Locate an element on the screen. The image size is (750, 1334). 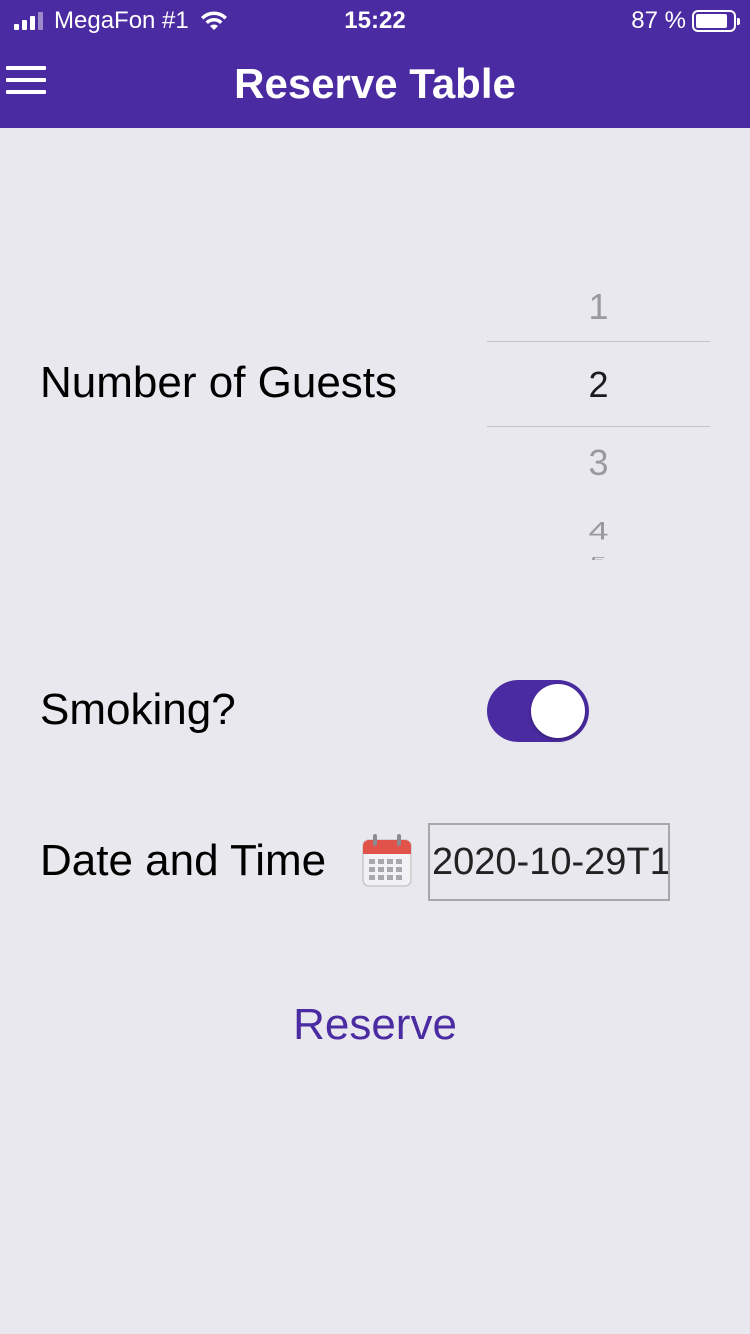
picker-selection-bottom-line is located at coordinates (598, 426).